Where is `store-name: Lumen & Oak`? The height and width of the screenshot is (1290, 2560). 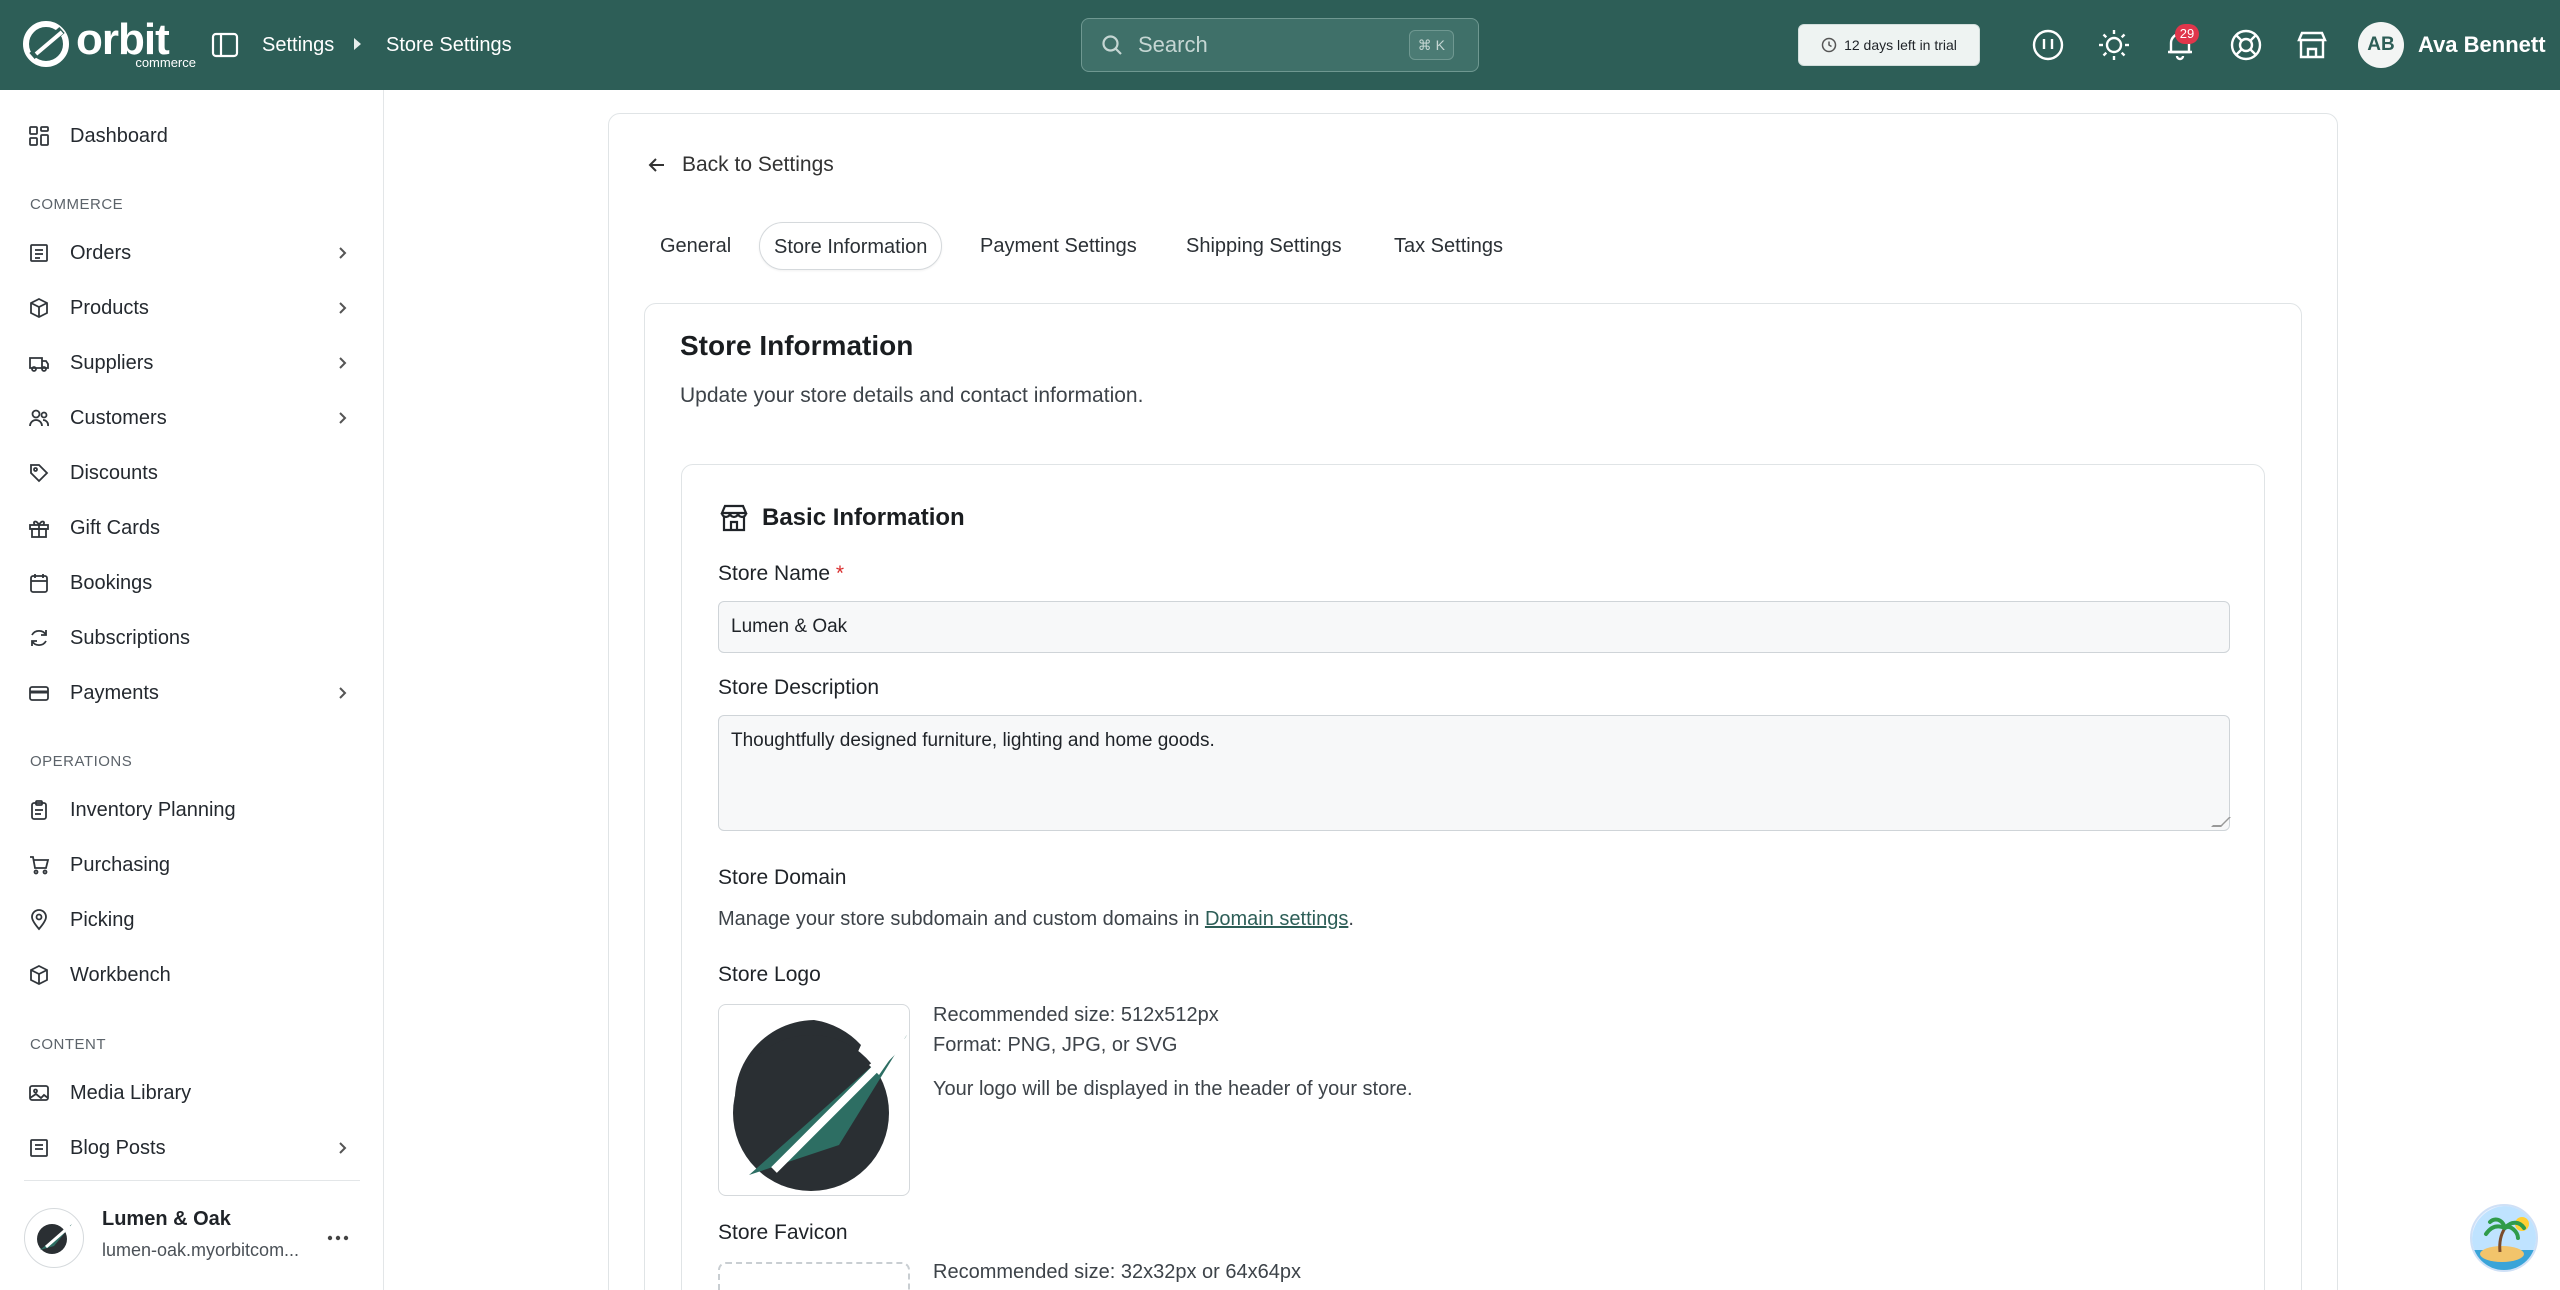
store-name: Lumen & Oak is located at coordinates (166, 1219).